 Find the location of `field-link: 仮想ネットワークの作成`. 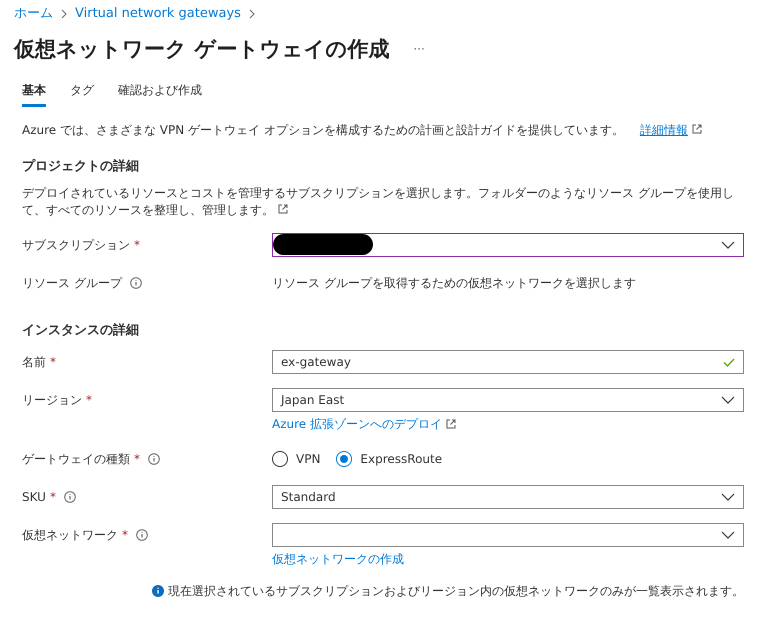

field-link: 仮想ネットワークの作成 is located at coordinates (338, 559).